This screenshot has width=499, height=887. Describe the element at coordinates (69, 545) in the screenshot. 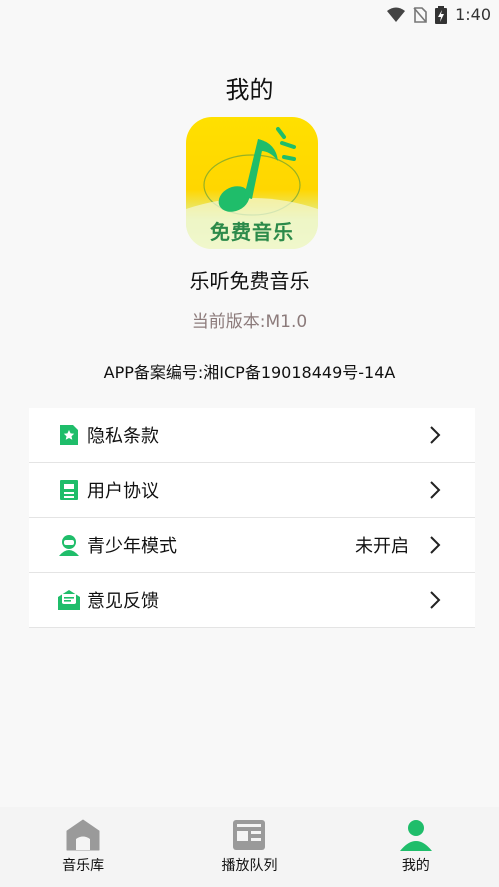

I see `youth-avatar-icon` at that location.